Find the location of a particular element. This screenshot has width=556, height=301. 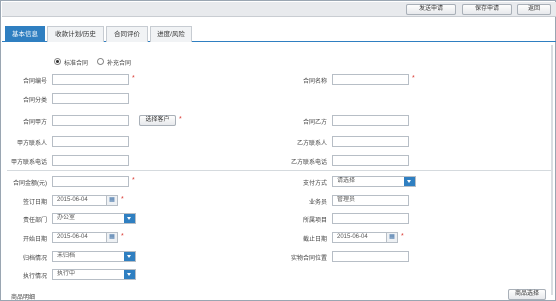

department-value: 办公室 is located at coordinates (66, 218).